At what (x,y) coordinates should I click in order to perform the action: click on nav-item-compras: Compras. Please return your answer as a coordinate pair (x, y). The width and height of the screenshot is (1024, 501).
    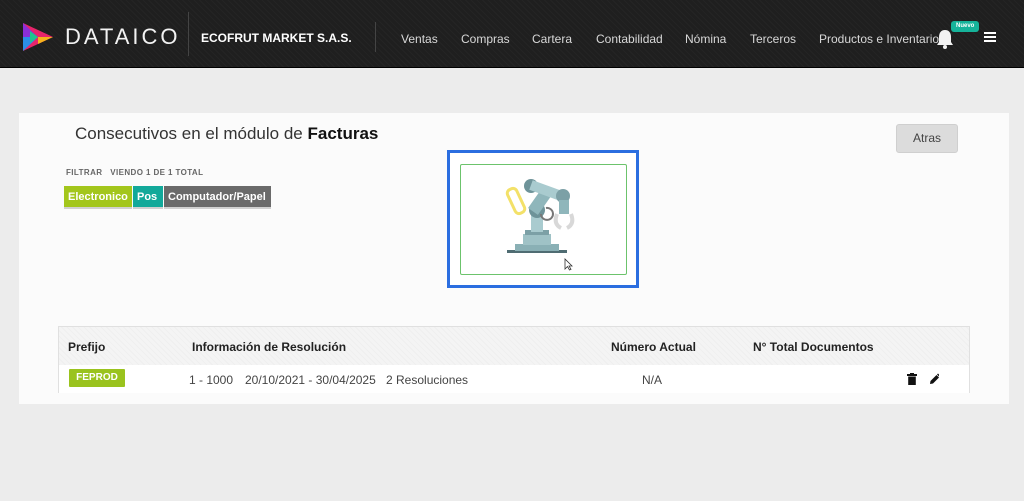
    Looking at the image, I should click on (485, 39).